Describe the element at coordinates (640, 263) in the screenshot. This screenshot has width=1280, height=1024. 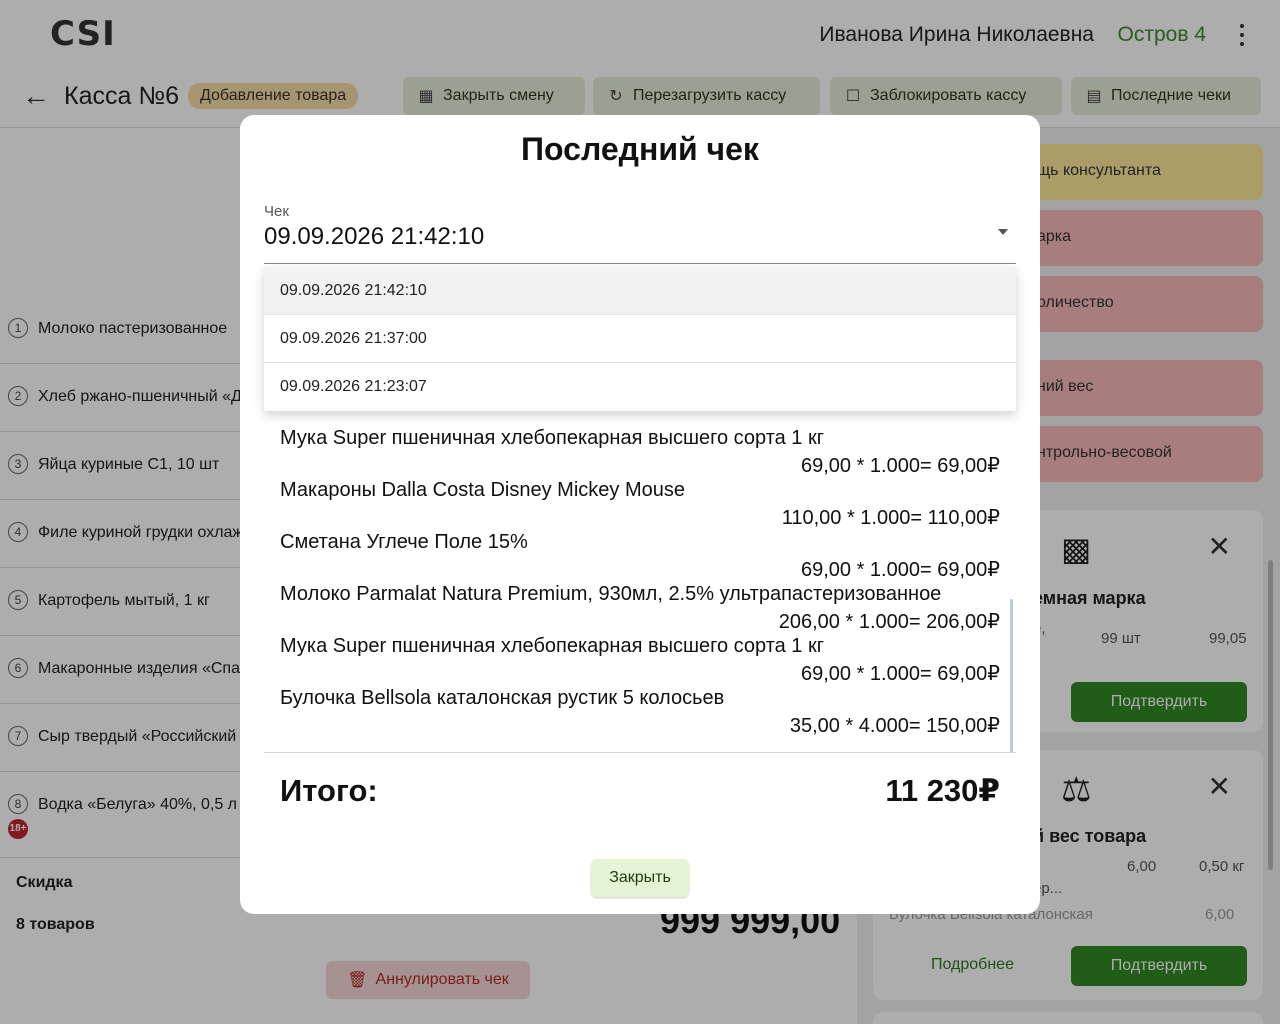
I see `select-underline` at that location.